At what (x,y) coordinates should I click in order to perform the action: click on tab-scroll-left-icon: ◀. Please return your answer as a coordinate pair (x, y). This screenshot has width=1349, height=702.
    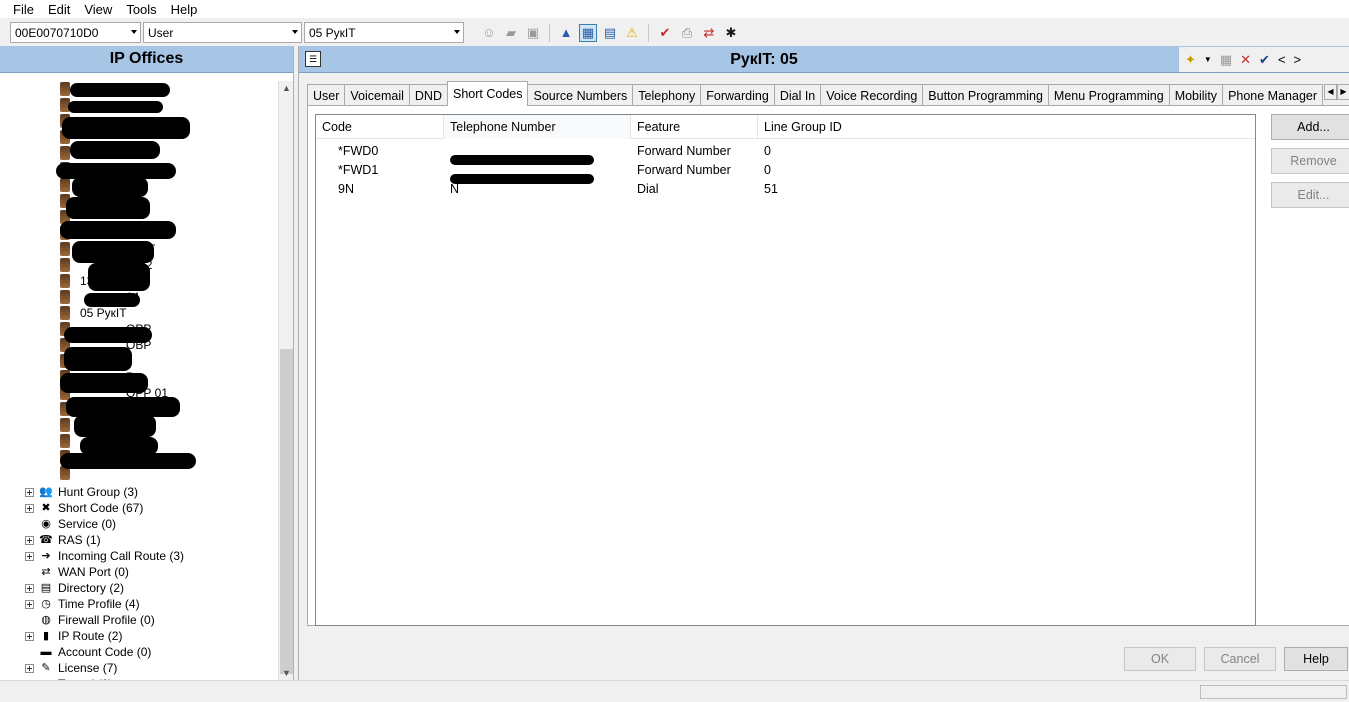
    Looking at the image, I should click on (1330, 92).